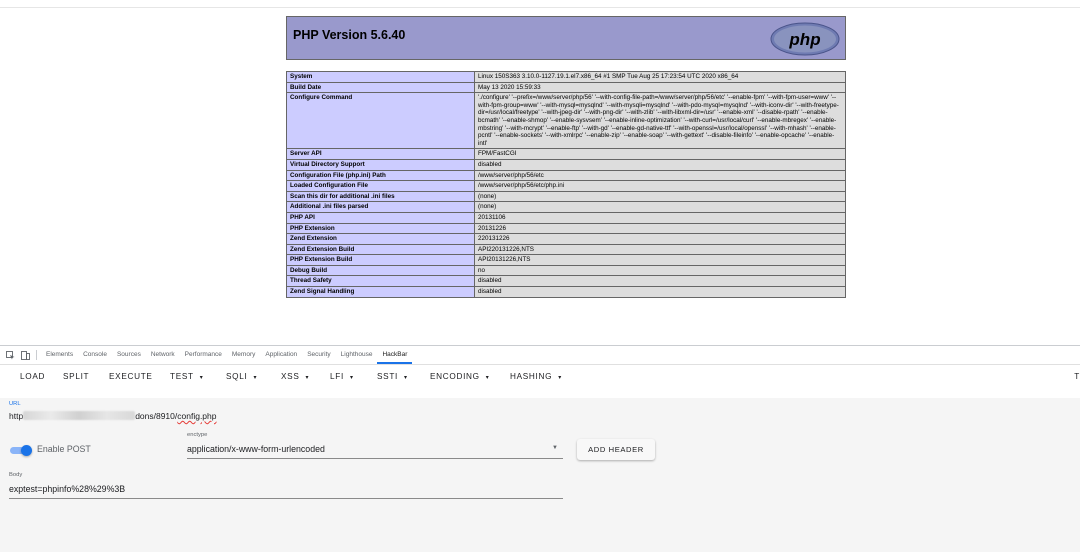 This screenshot has width=1080, height=552. Describe the element at coordinates (380, 270) in the screenshot. I see `row-key: Debug Build` at that location.